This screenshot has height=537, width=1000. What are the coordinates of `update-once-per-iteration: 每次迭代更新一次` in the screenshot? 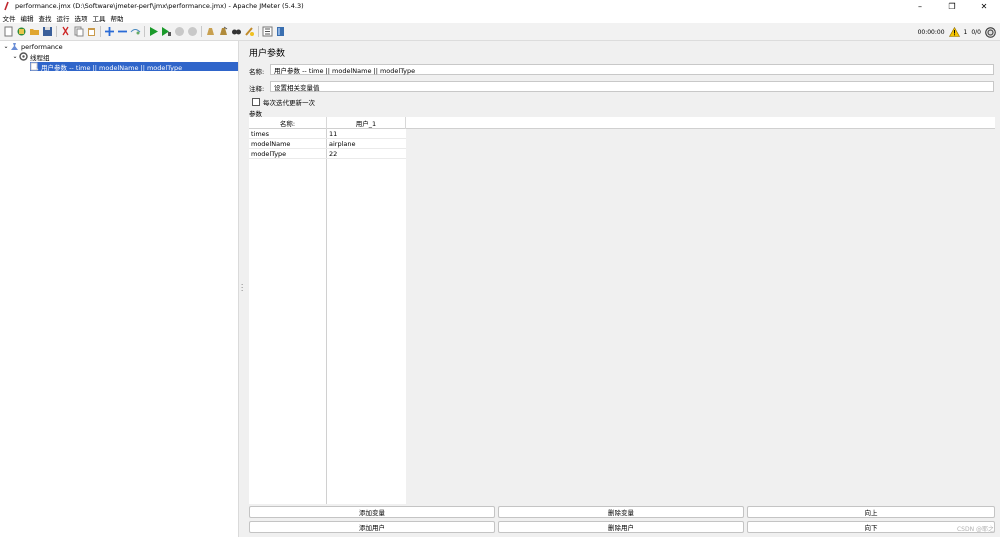 It's located at (283, 102).